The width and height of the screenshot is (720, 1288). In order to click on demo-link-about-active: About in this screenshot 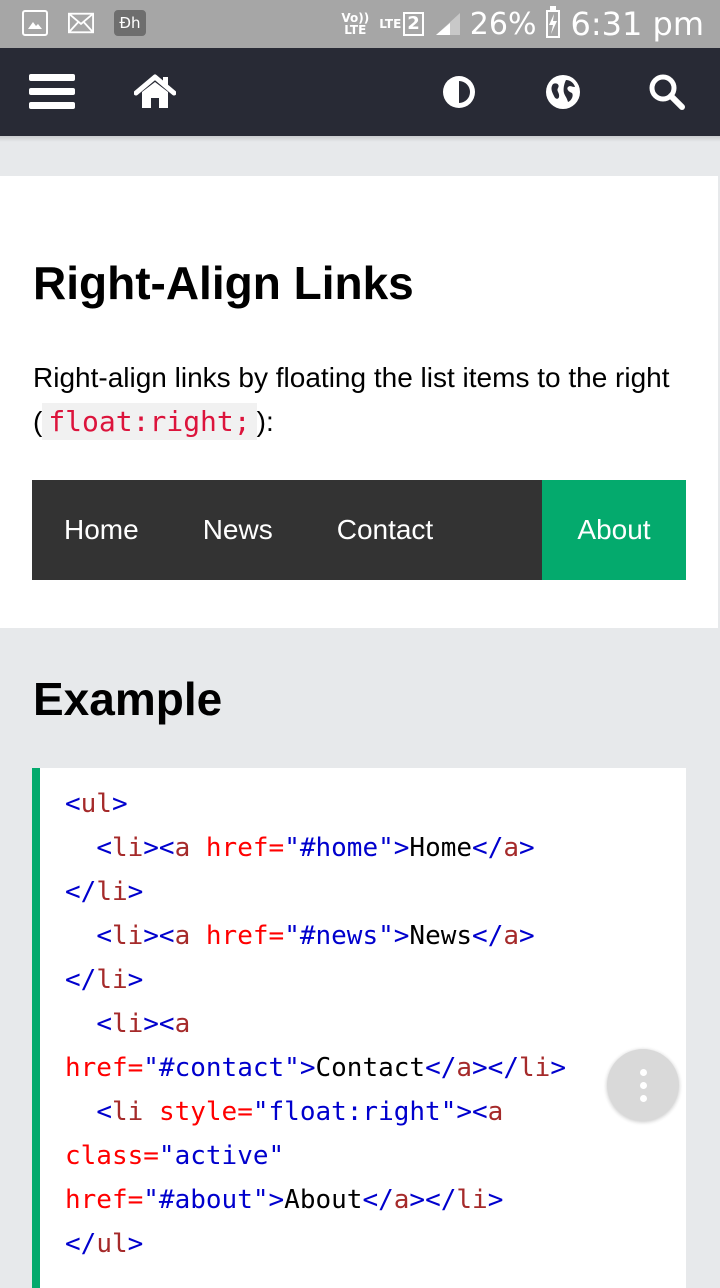, I will do `click(614, 530)`.